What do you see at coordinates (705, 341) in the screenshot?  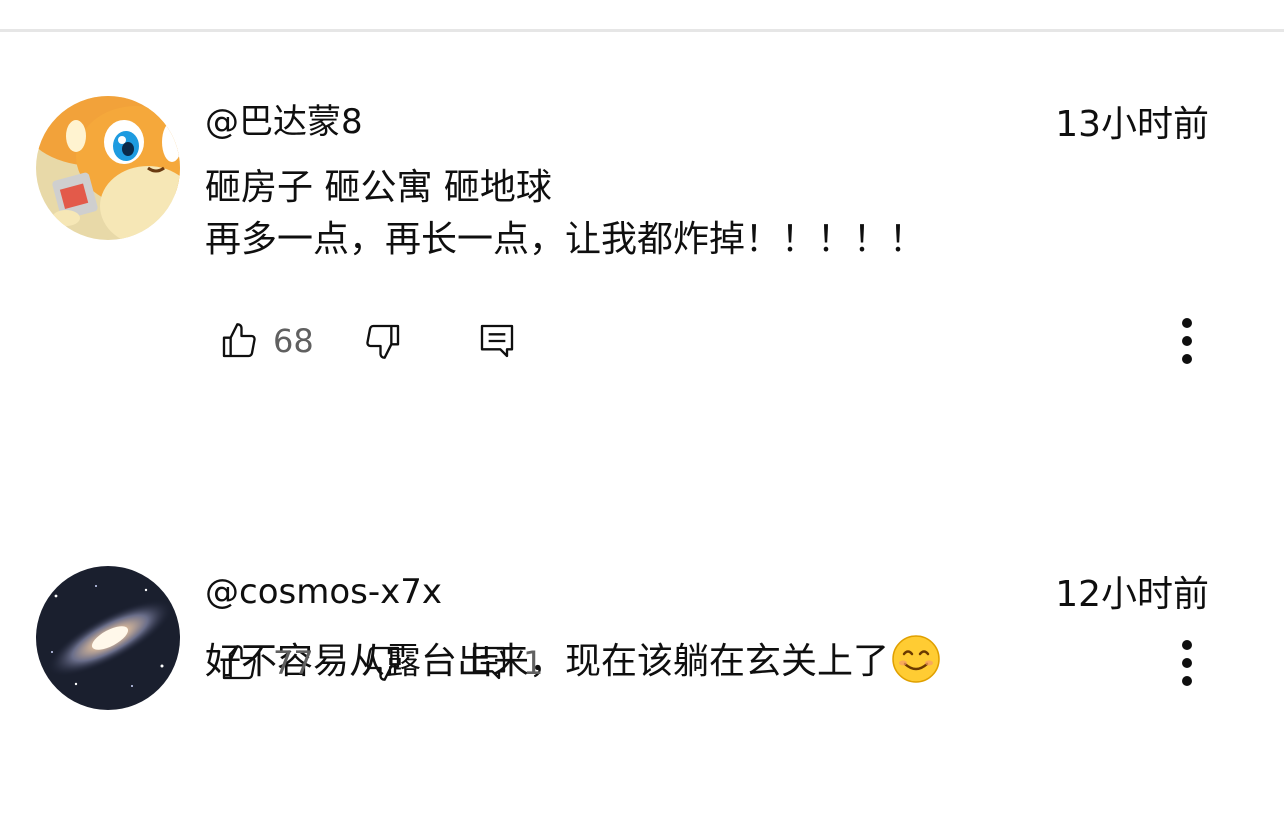 I see `comment-actions: 68` at bounding box center [705, 341].